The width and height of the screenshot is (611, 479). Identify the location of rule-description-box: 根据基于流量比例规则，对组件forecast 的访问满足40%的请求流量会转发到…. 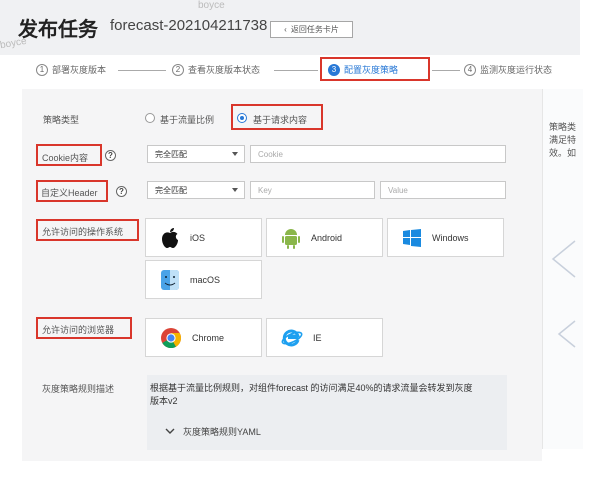
(327, 412).